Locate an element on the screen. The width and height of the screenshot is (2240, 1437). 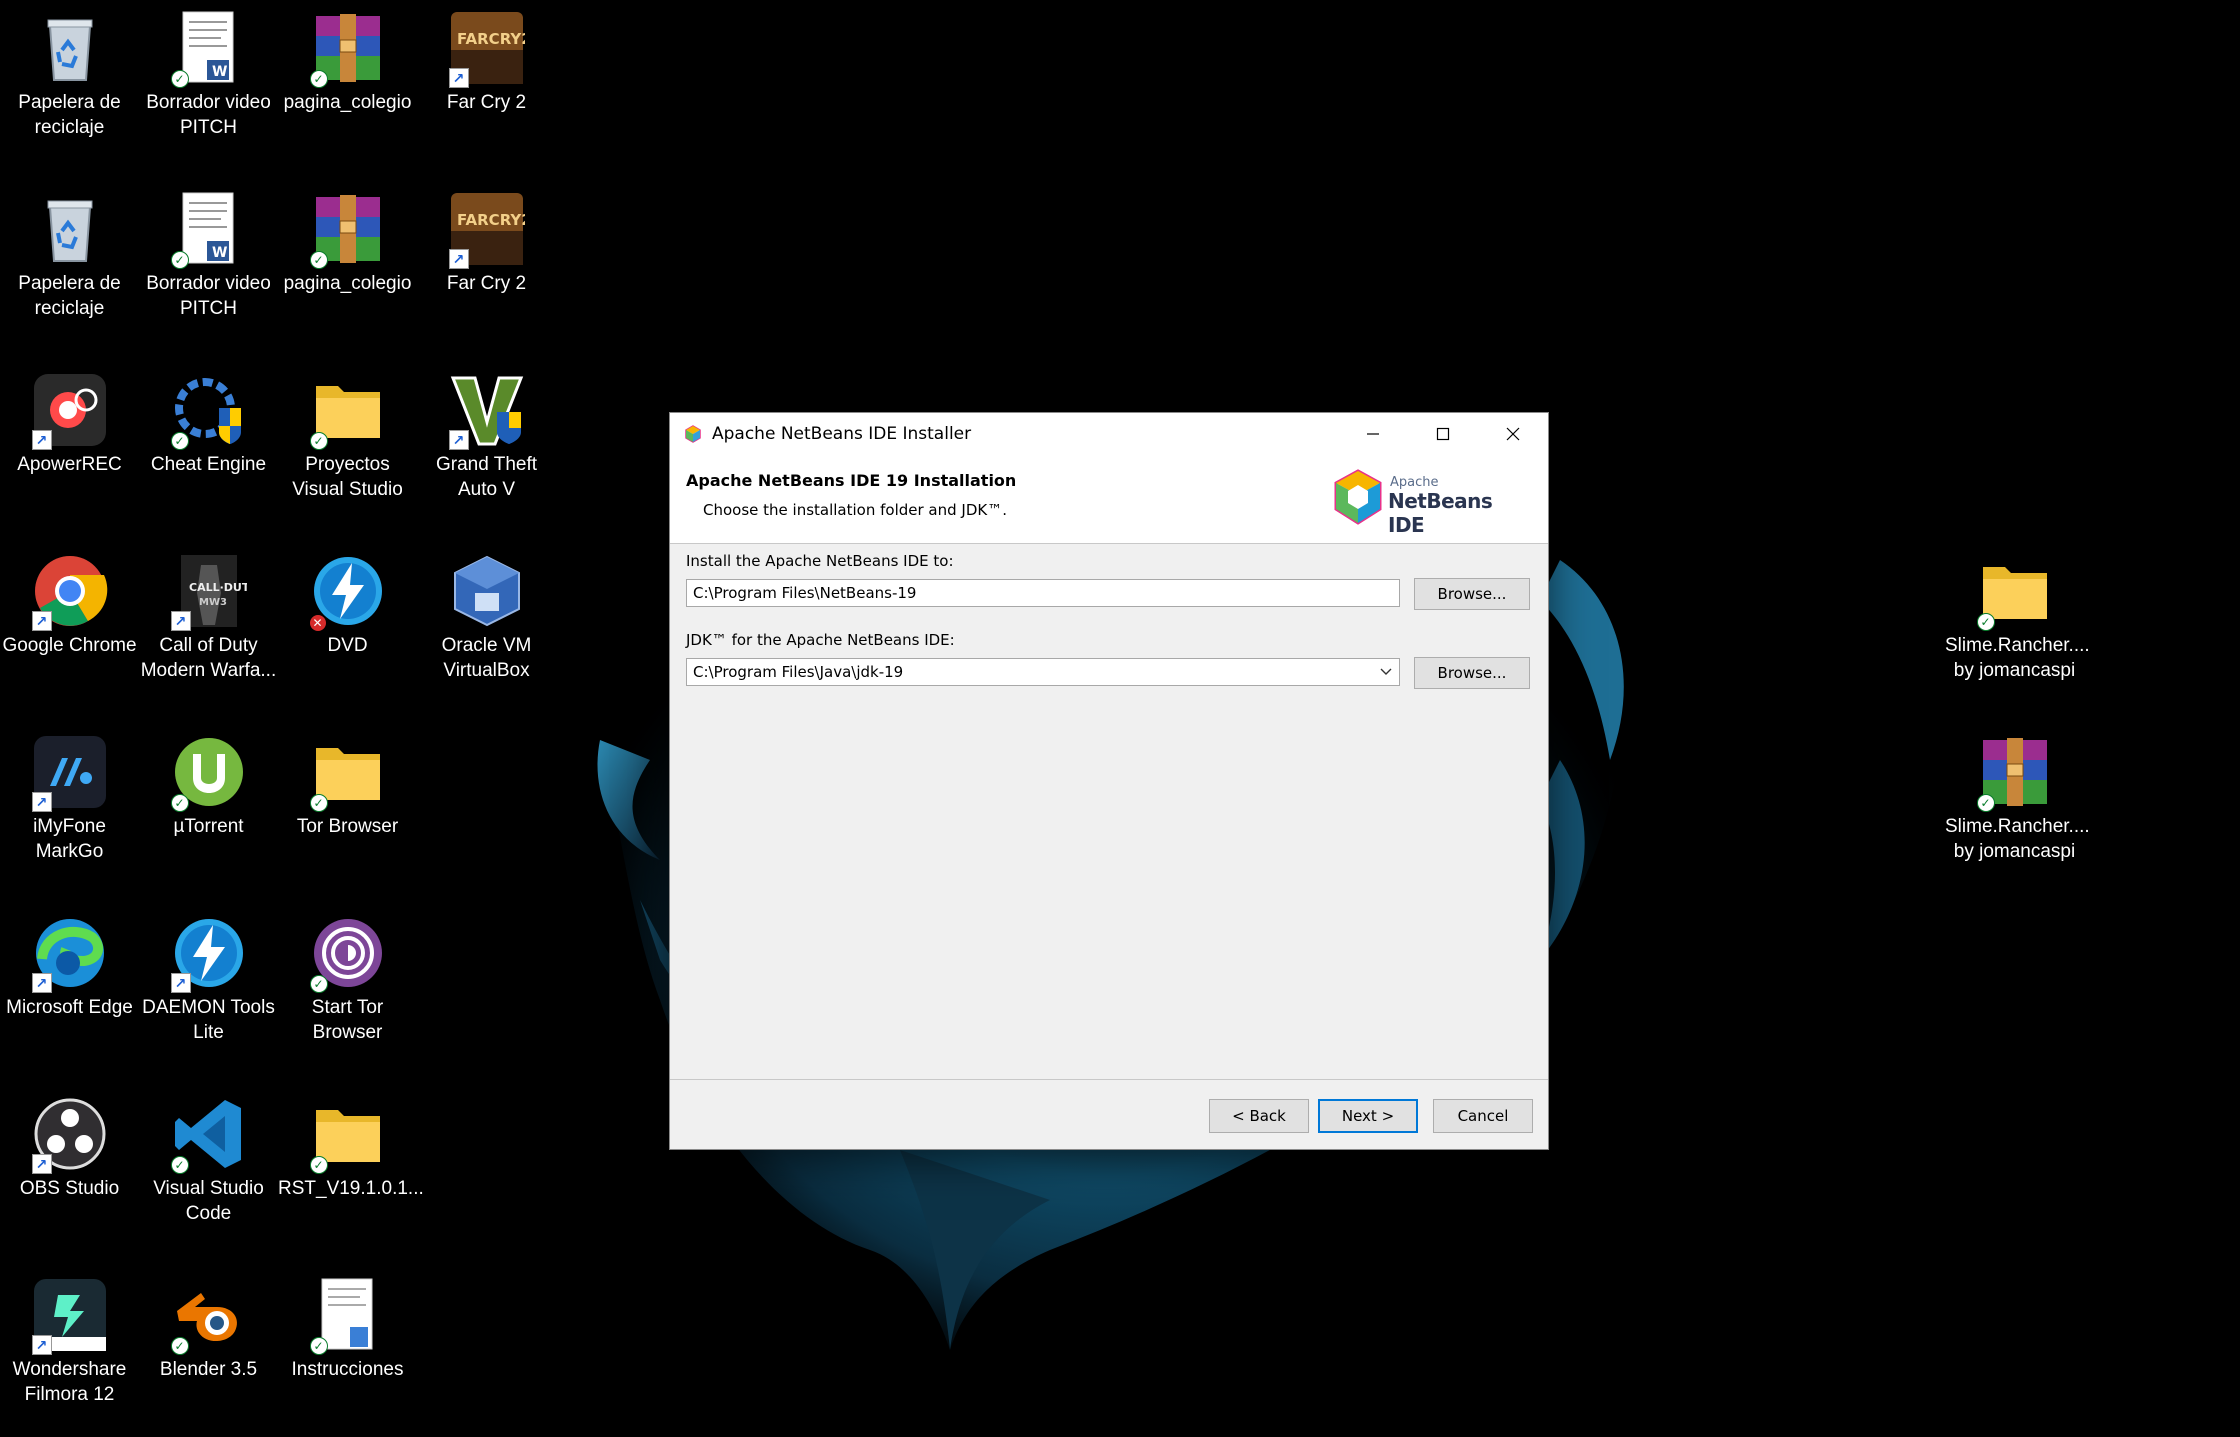
desktop-icon-edge: ↗ Microsoft Edge is located at coordinates (69, 990).